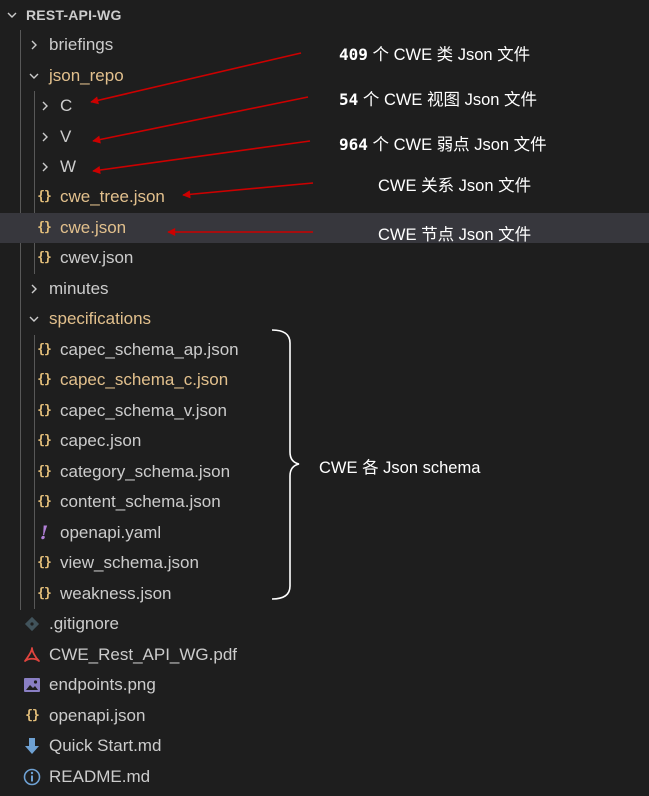 This screenshot has height=796, width=649. I want to click on annotation-count: 964, so click(353, 144).